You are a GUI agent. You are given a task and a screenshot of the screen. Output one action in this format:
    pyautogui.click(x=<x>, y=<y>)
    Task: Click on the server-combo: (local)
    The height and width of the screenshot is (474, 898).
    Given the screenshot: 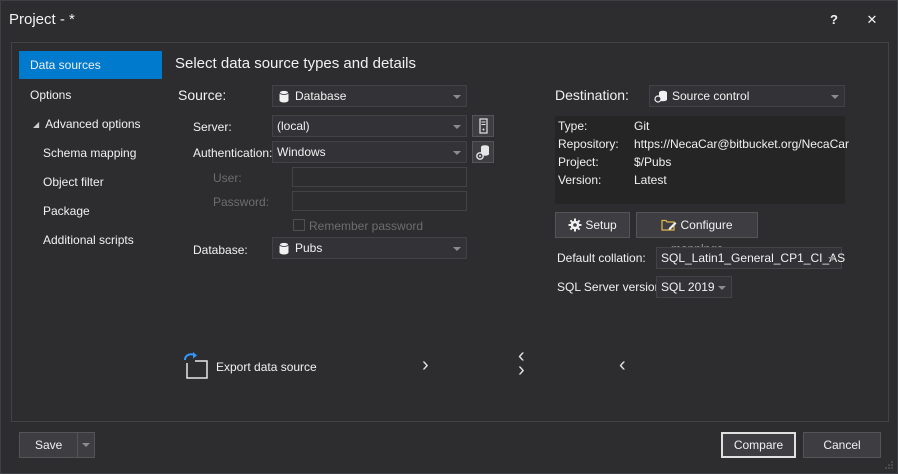 What is the action you would take?
    pyautogui.click(x=369, y=126)
    